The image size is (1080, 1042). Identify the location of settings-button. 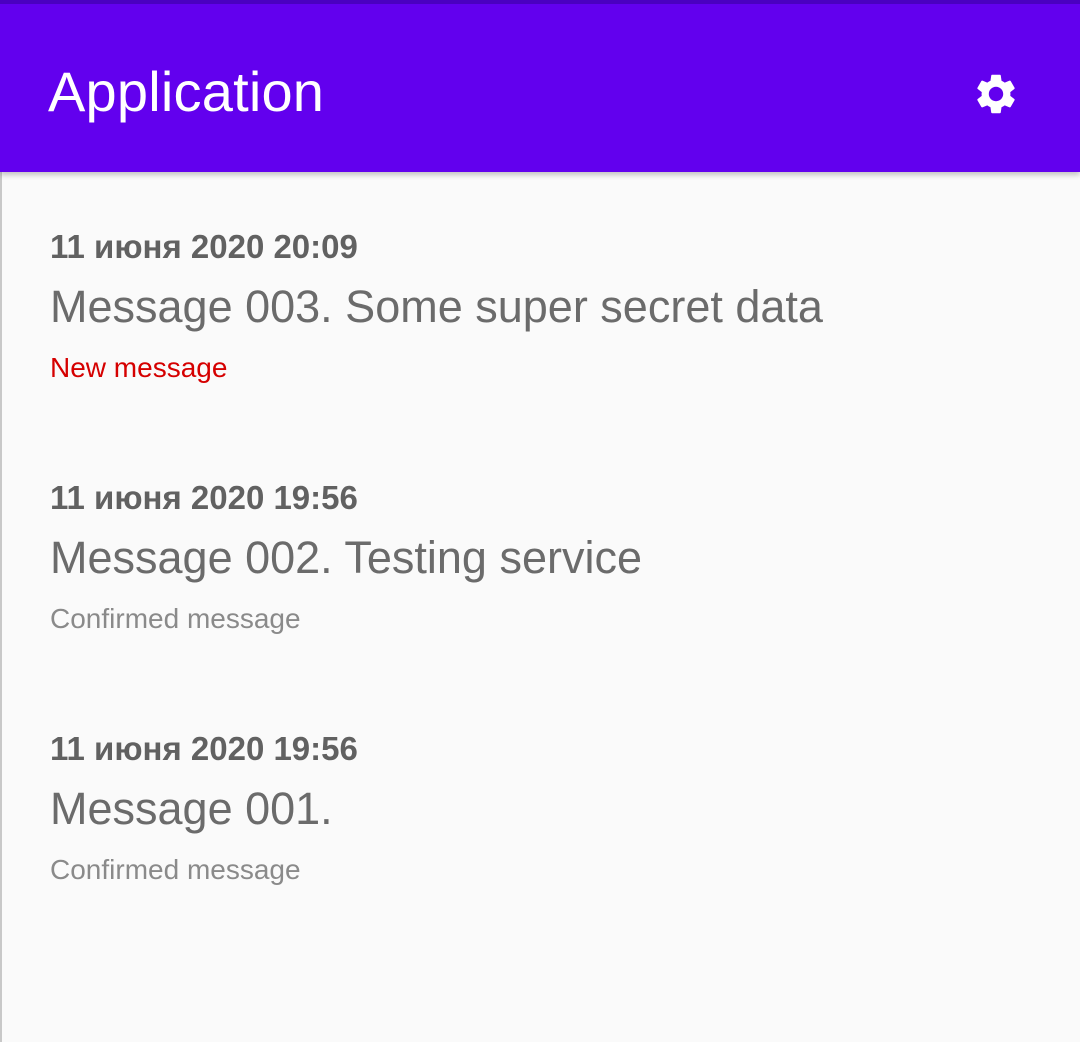
(996, 94).